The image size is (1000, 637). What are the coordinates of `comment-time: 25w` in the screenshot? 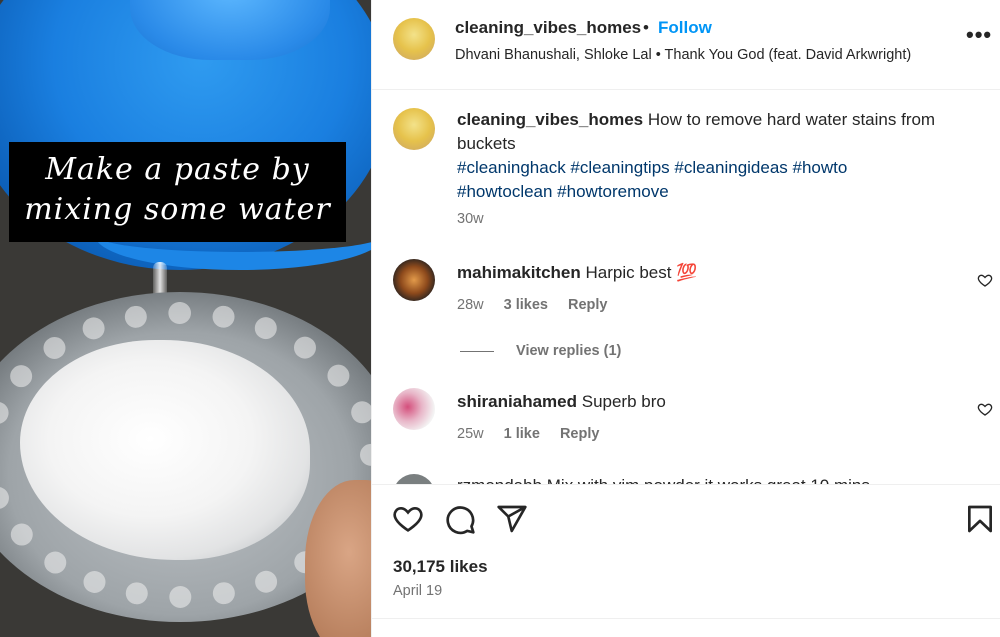 It's located at (470, 434).